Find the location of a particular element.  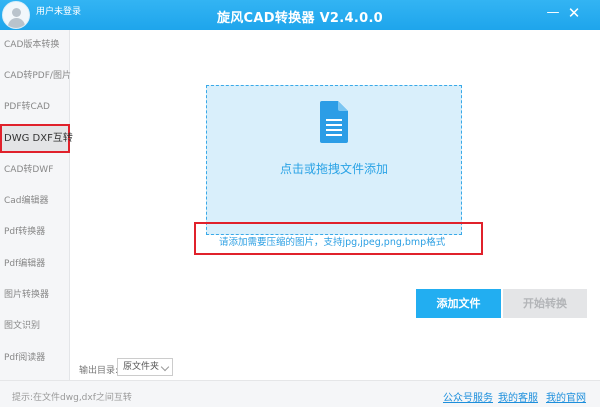

sidebar-item-pdf-to-cad: PDF转CAD is located at coordinates (35, 107).